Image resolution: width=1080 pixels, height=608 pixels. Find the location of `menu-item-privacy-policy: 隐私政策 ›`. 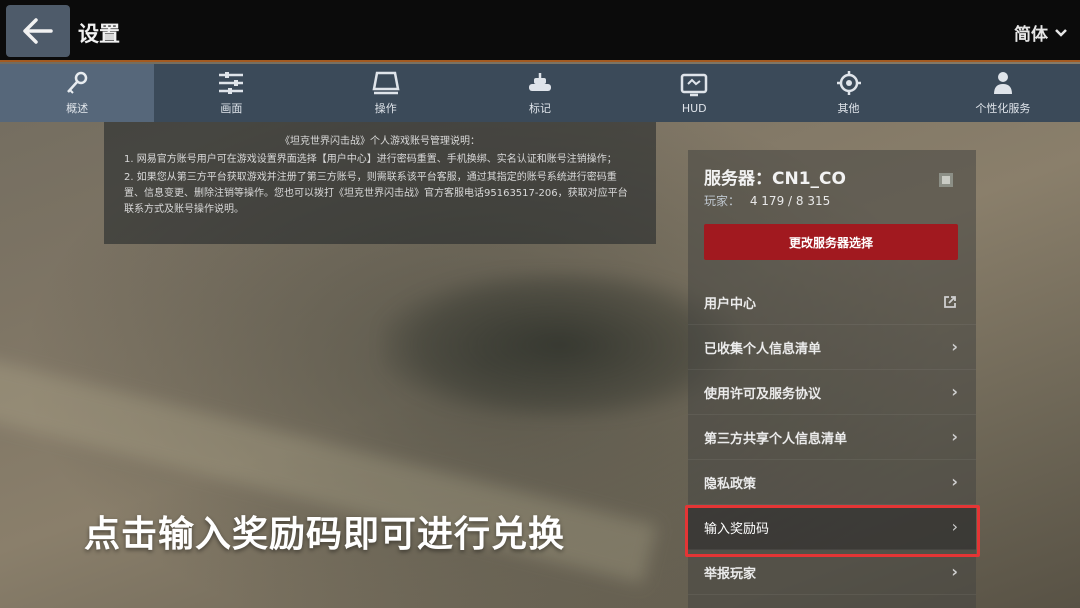

menu-item-privacy-policy: 隐私政策 › is located at coordinates (832, 482).